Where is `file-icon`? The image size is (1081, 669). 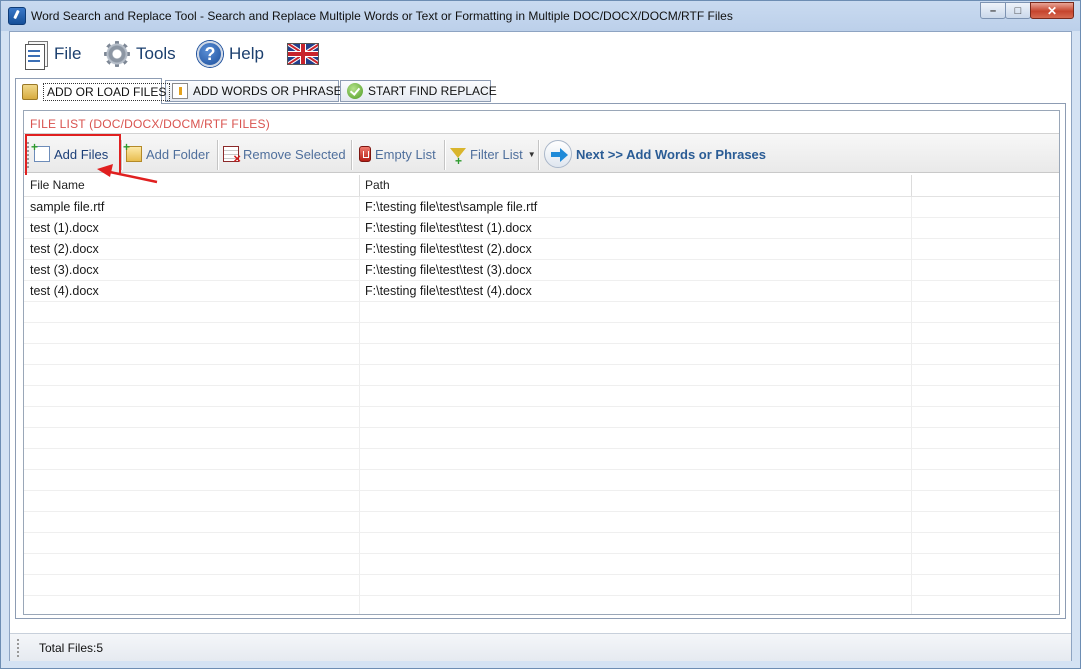 file-icon is located at coordinates (36, 55).